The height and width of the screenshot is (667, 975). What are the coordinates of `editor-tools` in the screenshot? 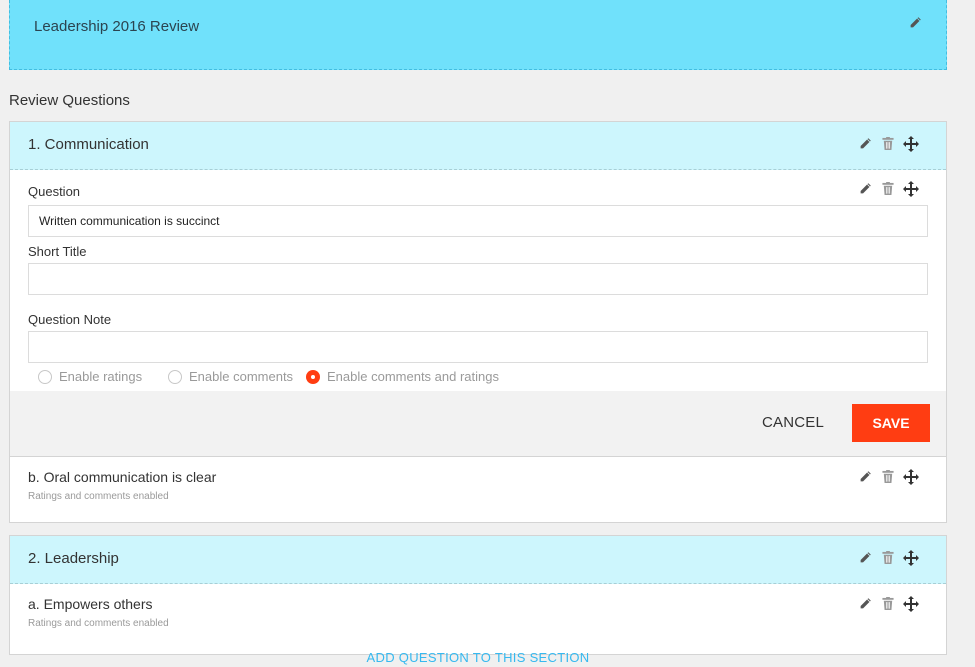 It's located at (890, 189).